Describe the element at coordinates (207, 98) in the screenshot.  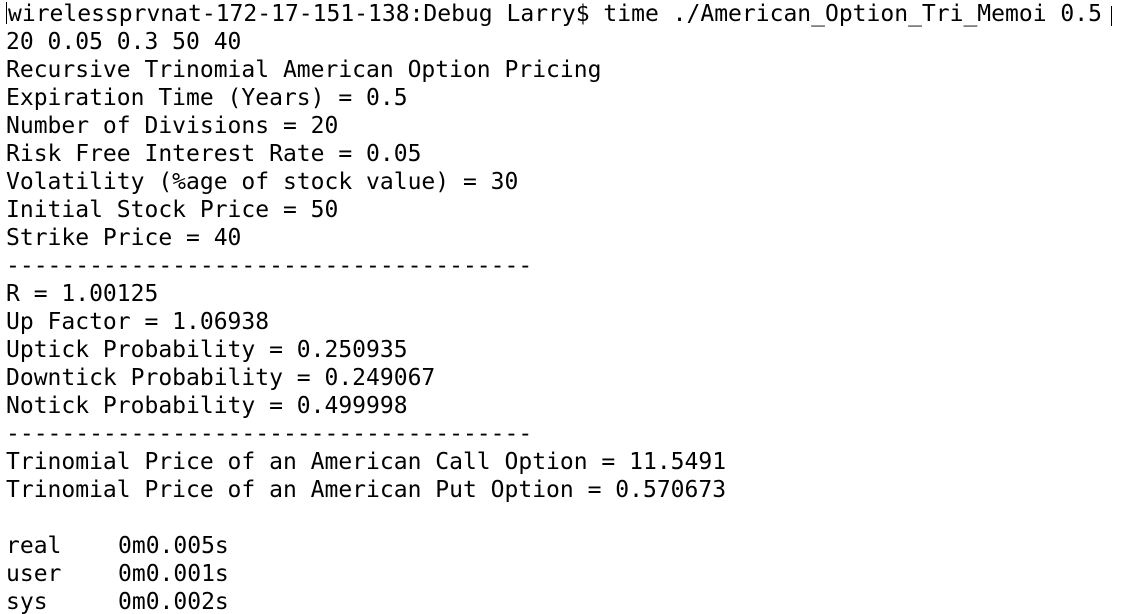
I see `param-line: Expiration Time (Years) = 0.5` at that location.